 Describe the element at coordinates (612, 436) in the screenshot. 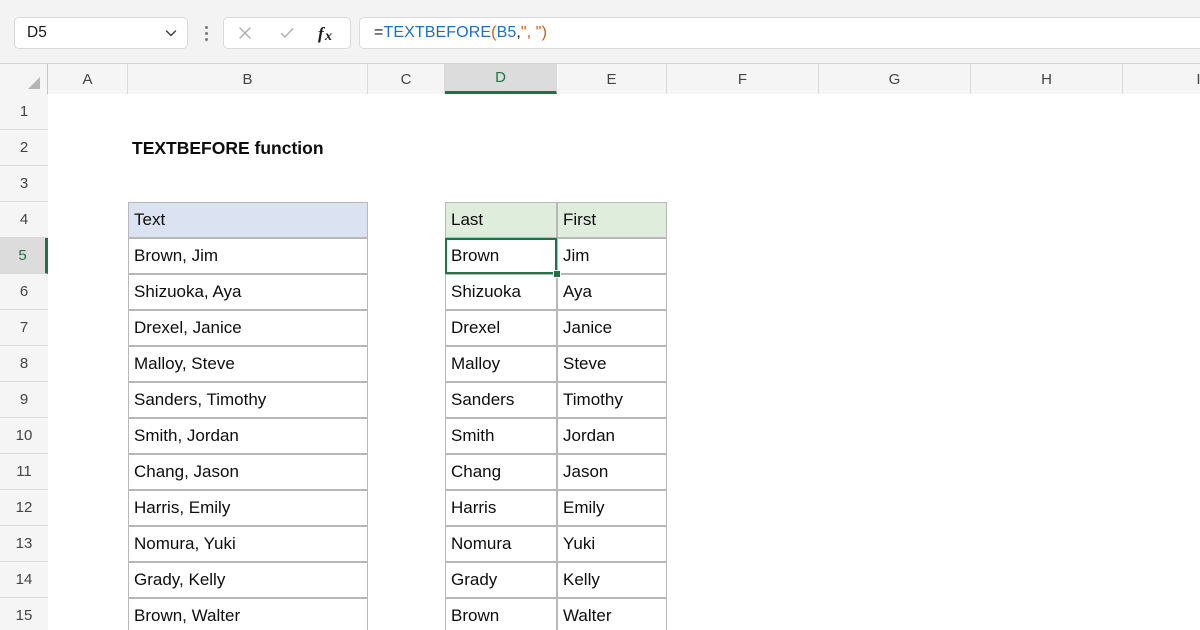

I see `table-first-row: Jordan` at that location.